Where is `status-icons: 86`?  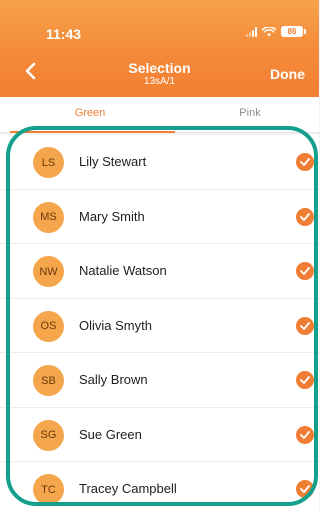
status-icons: 86 is located at coordinates (276, 31).